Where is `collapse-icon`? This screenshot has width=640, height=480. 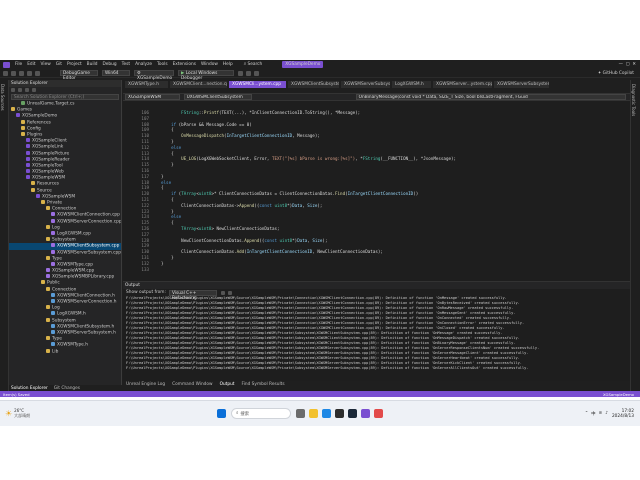
collapse-icon is located at coordinates (34, 90).